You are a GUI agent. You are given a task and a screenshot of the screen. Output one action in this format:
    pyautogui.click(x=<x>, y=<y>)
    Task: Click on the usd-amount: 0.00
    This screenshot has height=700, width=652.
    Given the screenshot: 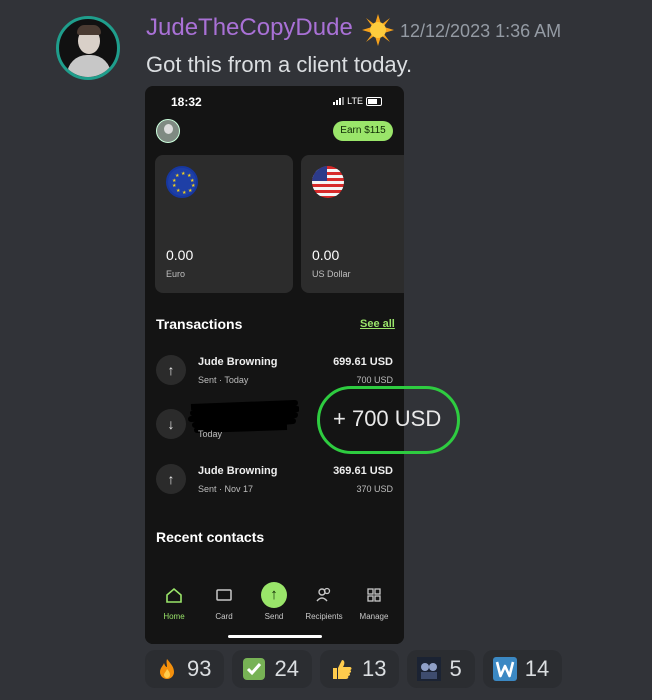 What is the action you would take?
    pyautogui.click(x=326, y=255)
    